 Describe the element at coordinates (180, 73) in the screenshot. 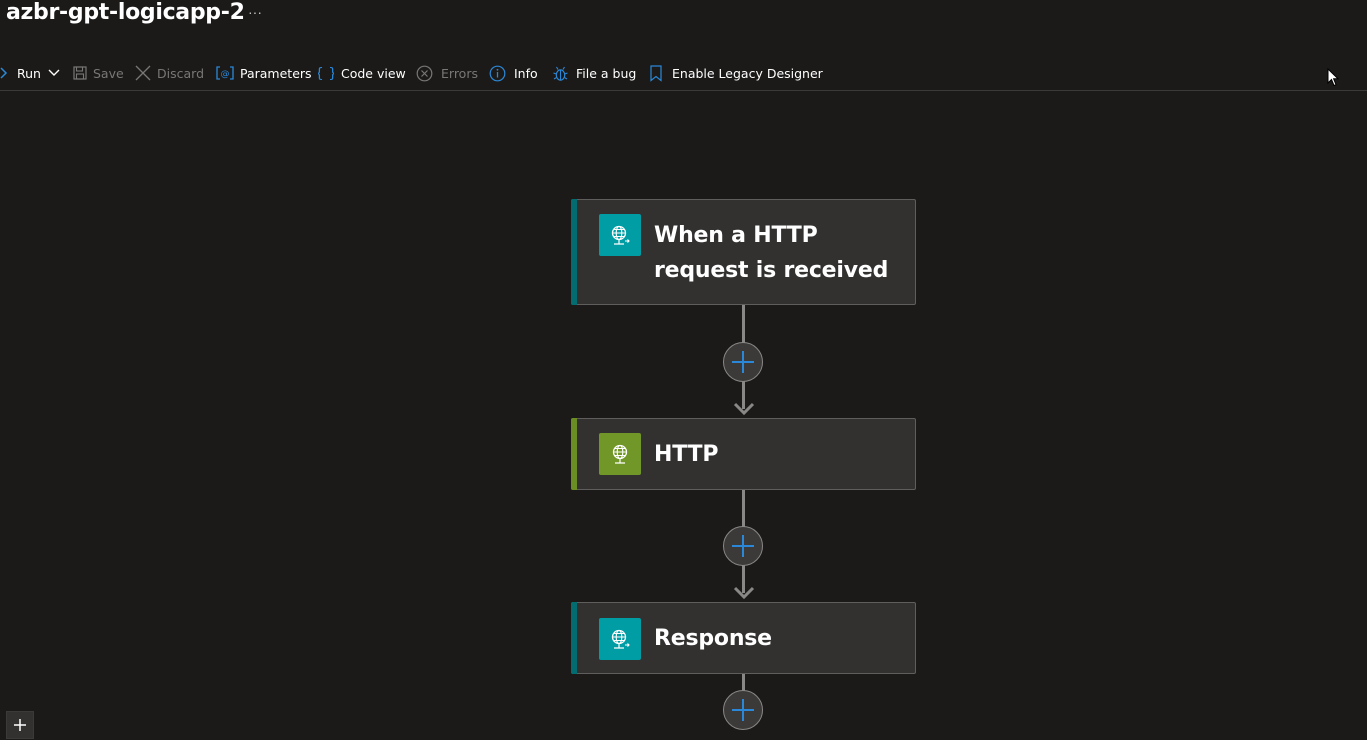

I see `discard-label: Discard` at that location.